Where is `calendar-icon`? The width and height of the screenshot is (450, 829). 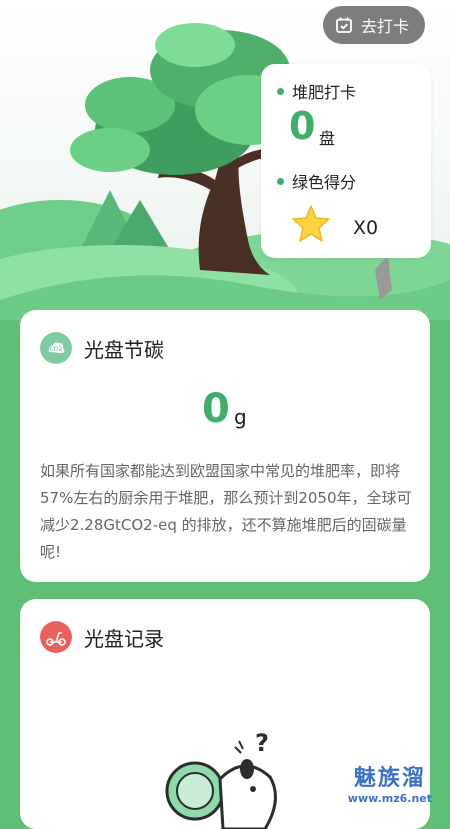 calendar-icon is located at coordinates (344, 25).